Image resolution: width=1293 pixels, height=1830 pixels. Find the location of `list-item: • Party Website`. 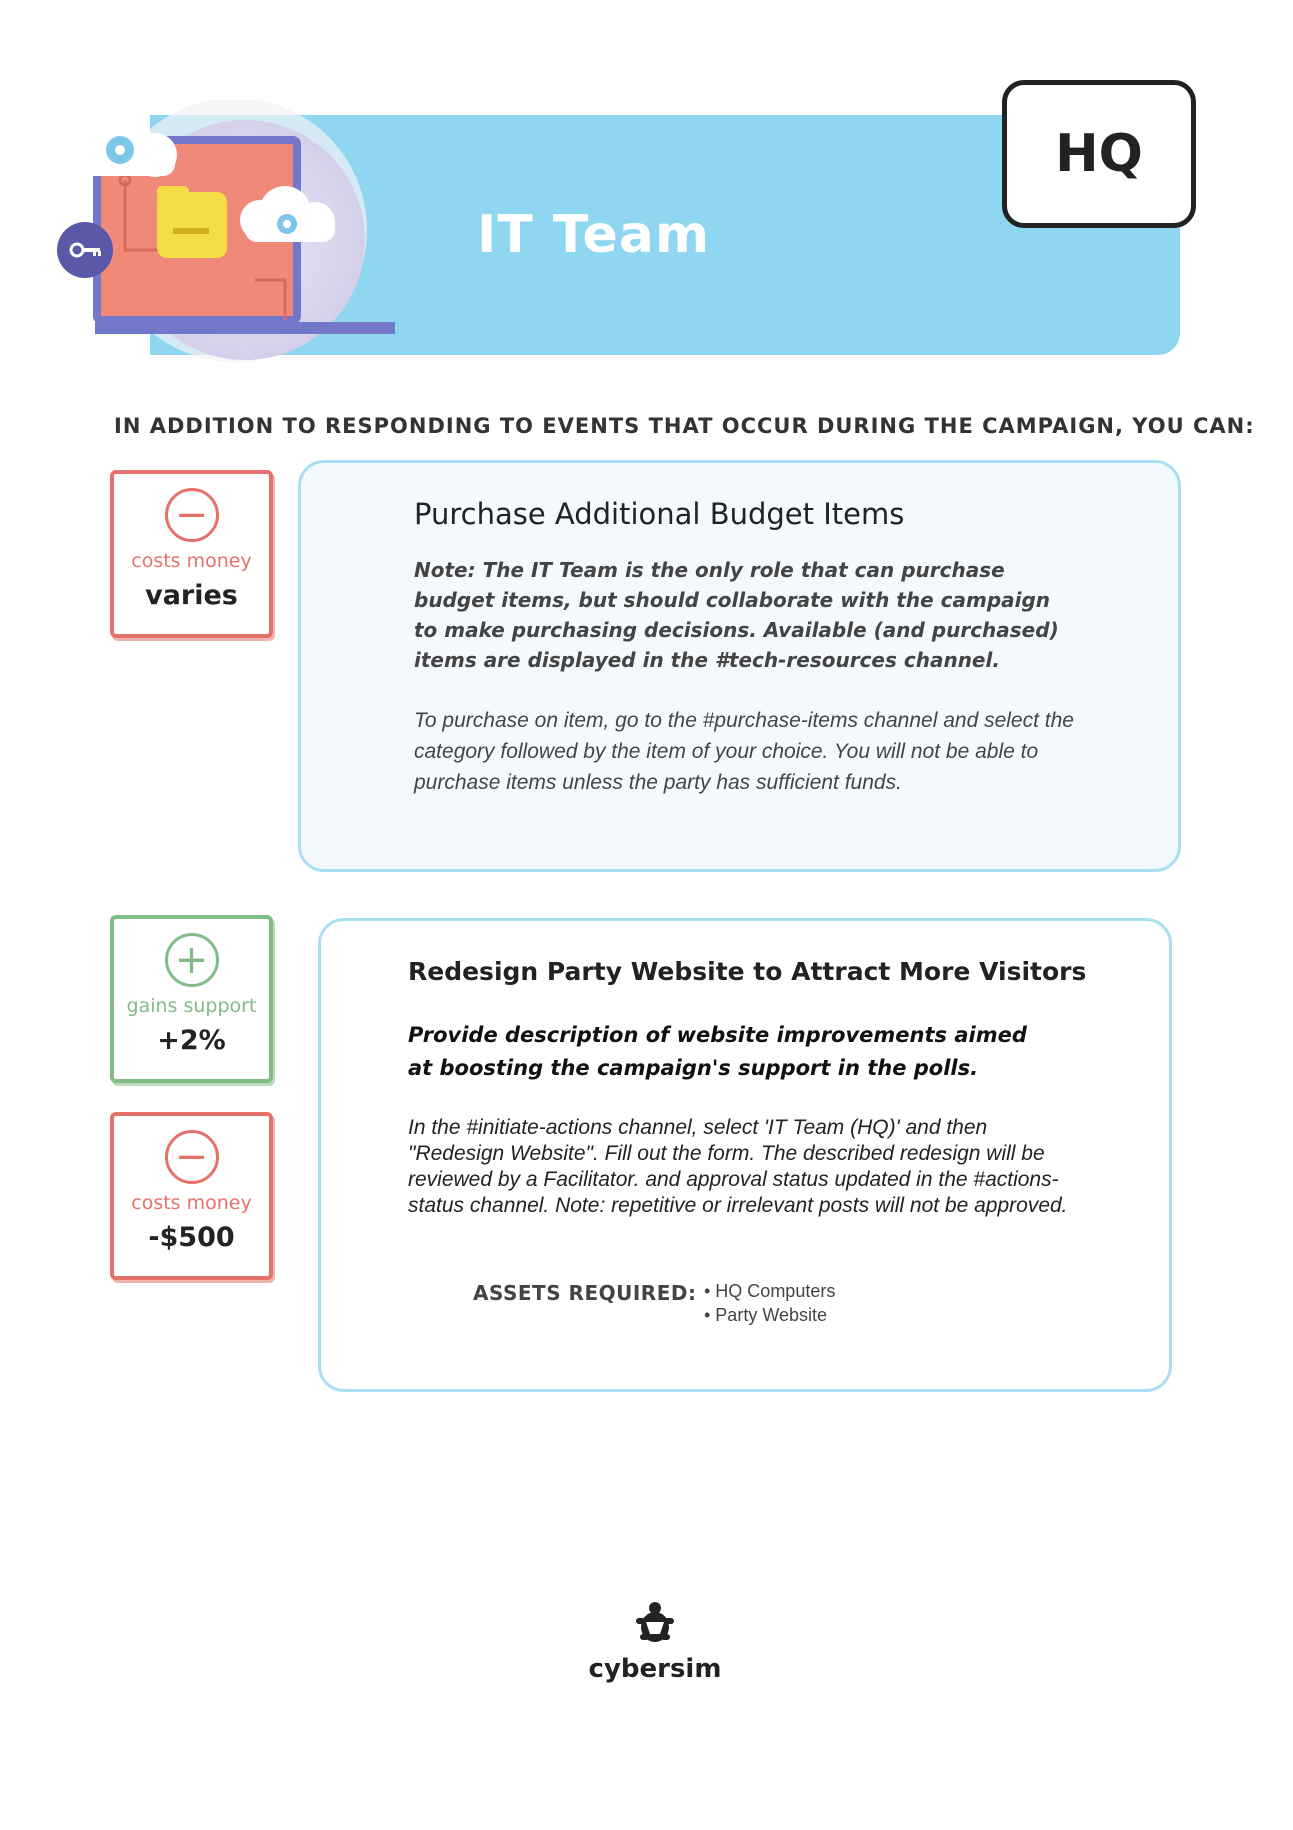

list-item: • Party Website is located at coordinates (766, 1315).